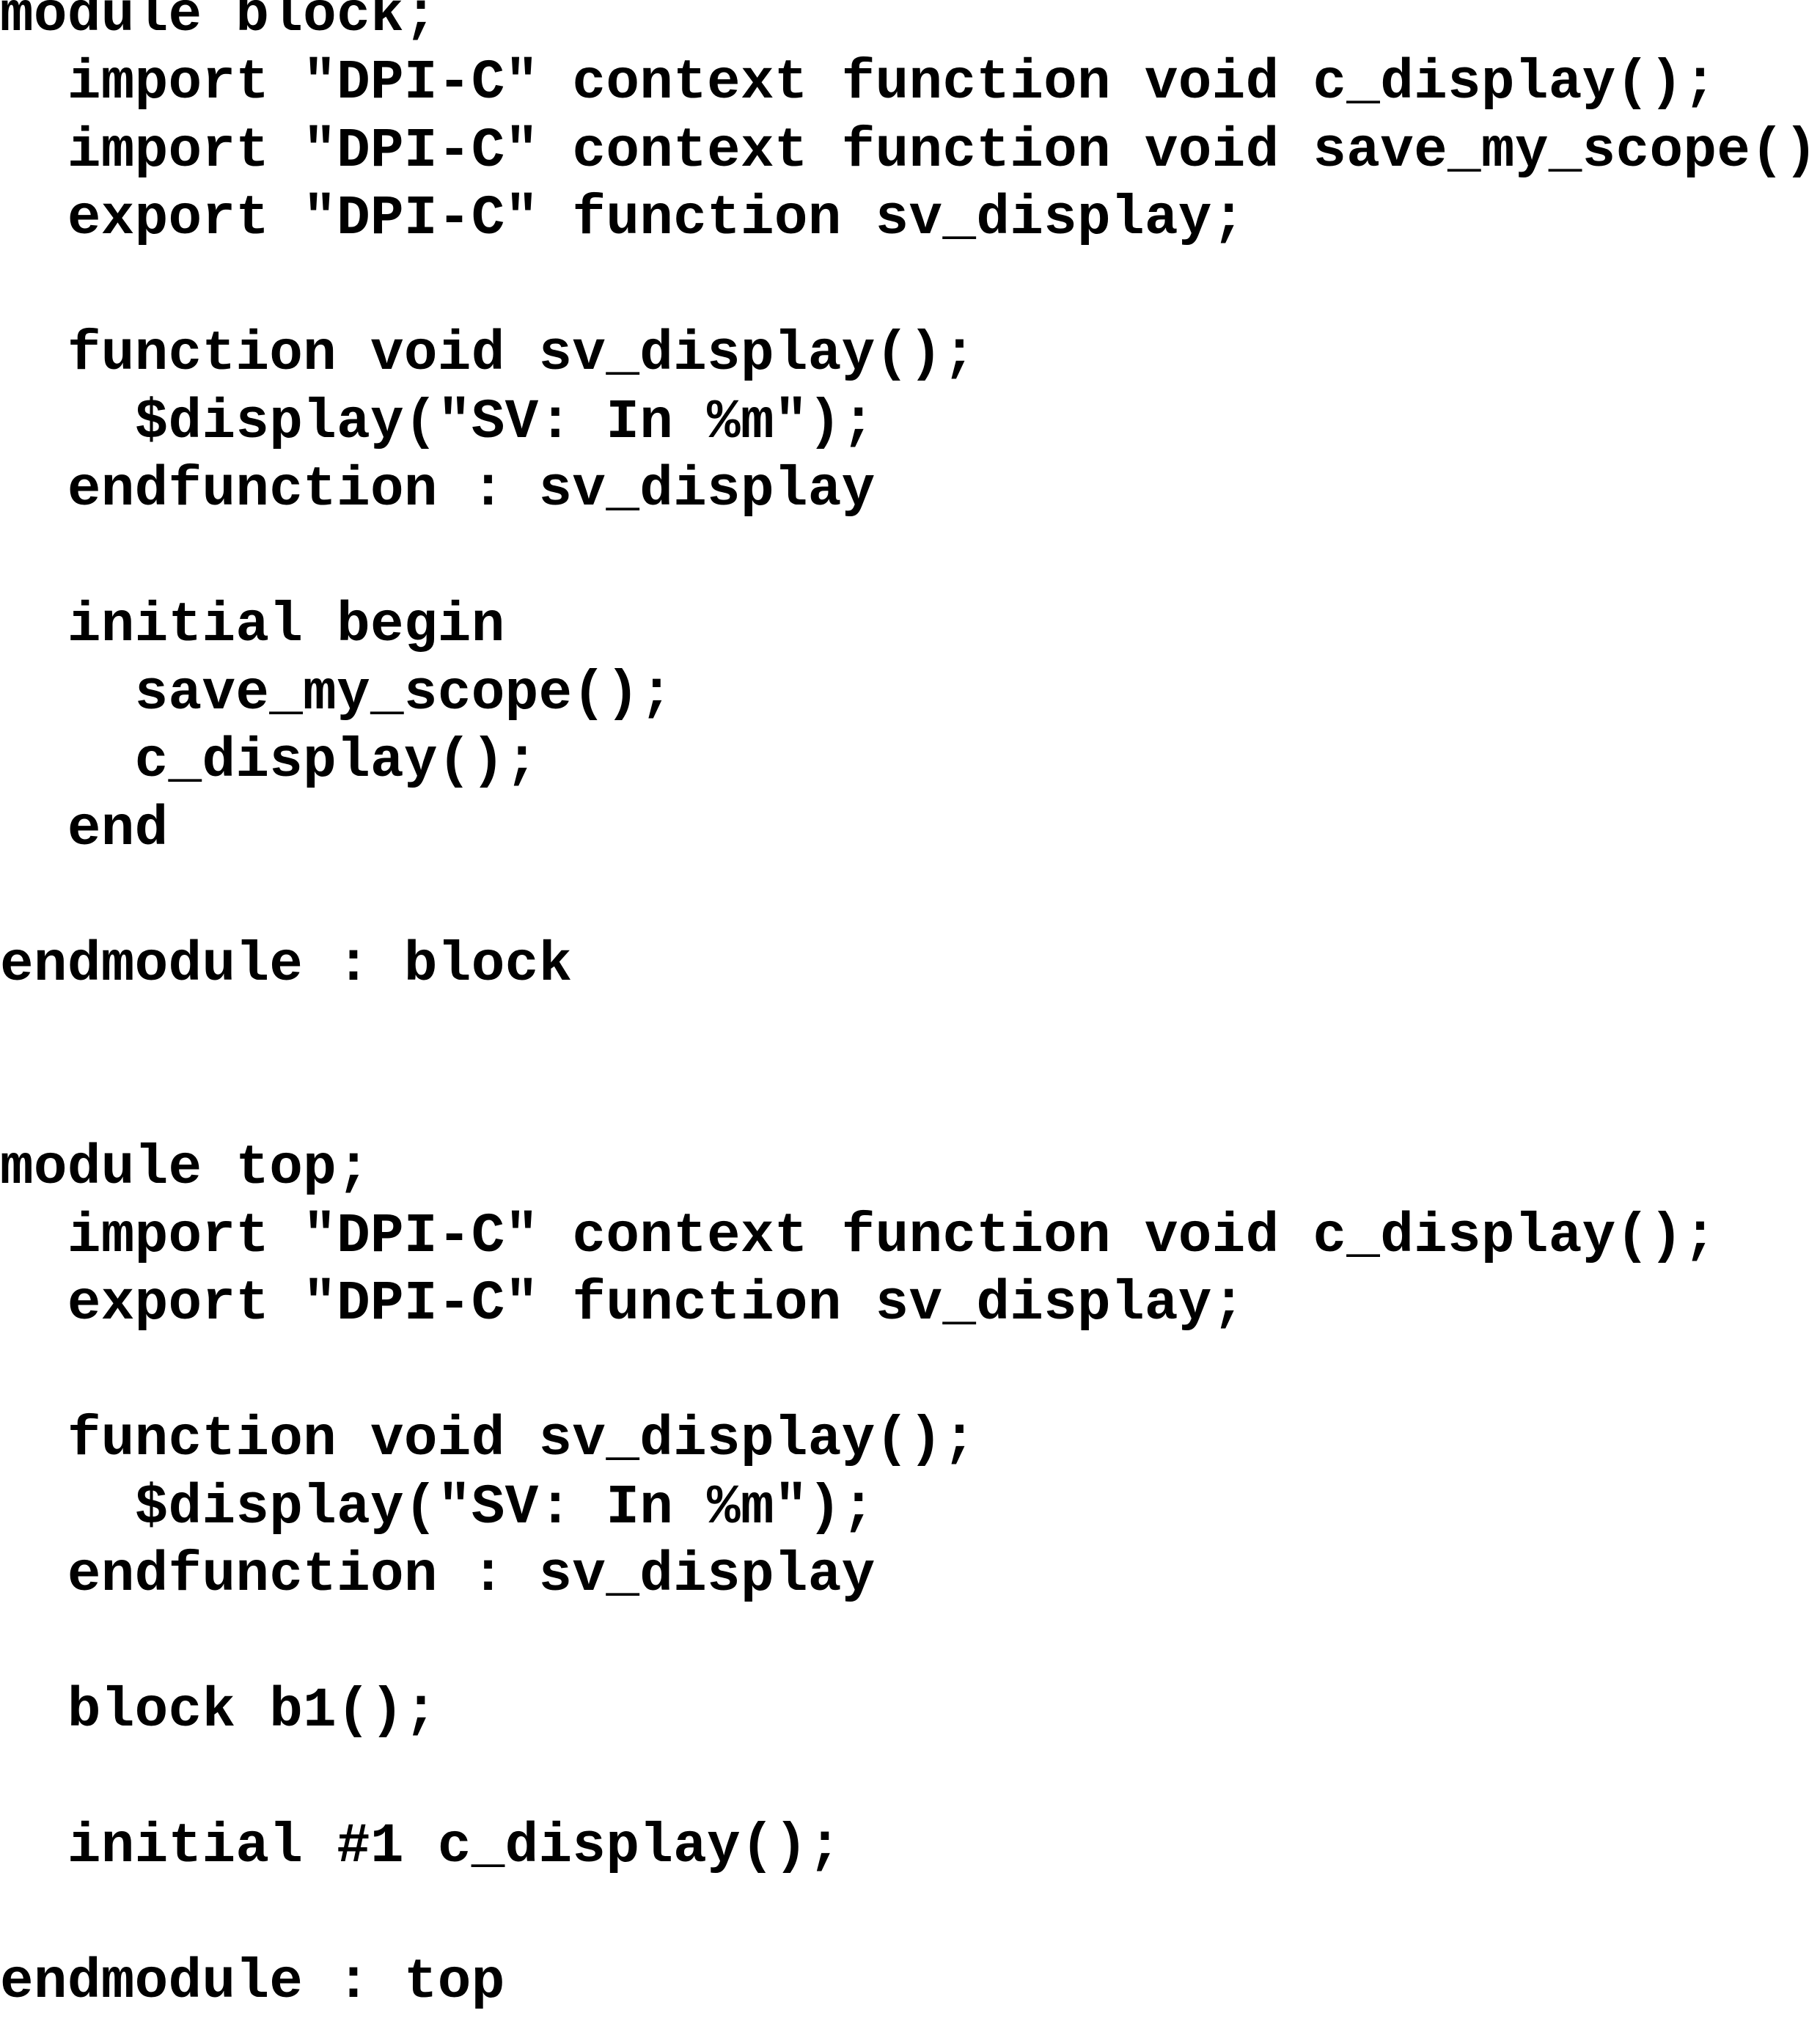  Describe the element at coordinates (623, 218) in the screenshot. I see `code-line-export-sv-display: export "DPI-C" function sv_display;` at that location.